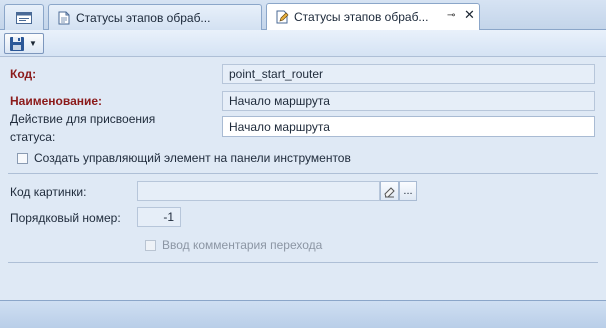 Image resolution: width=606 pixels, height=328 pixels. Describe the element at coordinates (408, 126) in the screenshot. I see `action-field: Начало маршрута` at that location.